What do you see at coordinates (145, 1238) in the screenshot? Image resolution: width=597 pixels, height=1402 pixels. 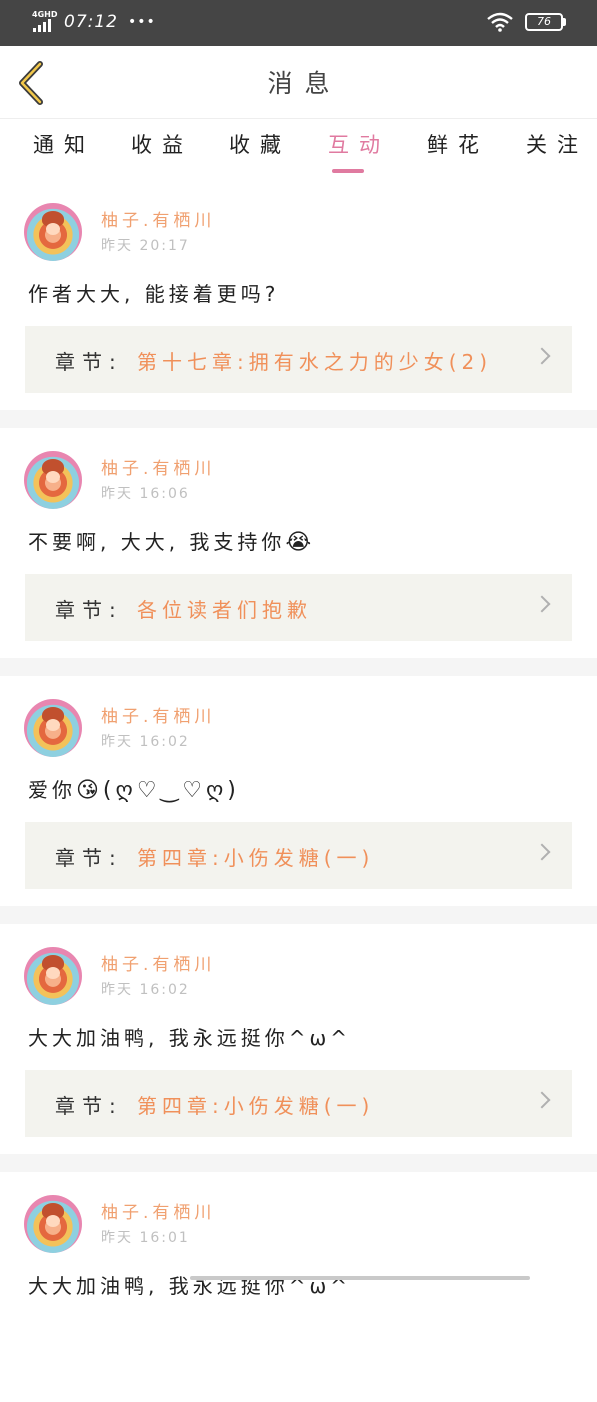 I see `comment-time: 昨天 16:01` at bounding box center [145, 1238].